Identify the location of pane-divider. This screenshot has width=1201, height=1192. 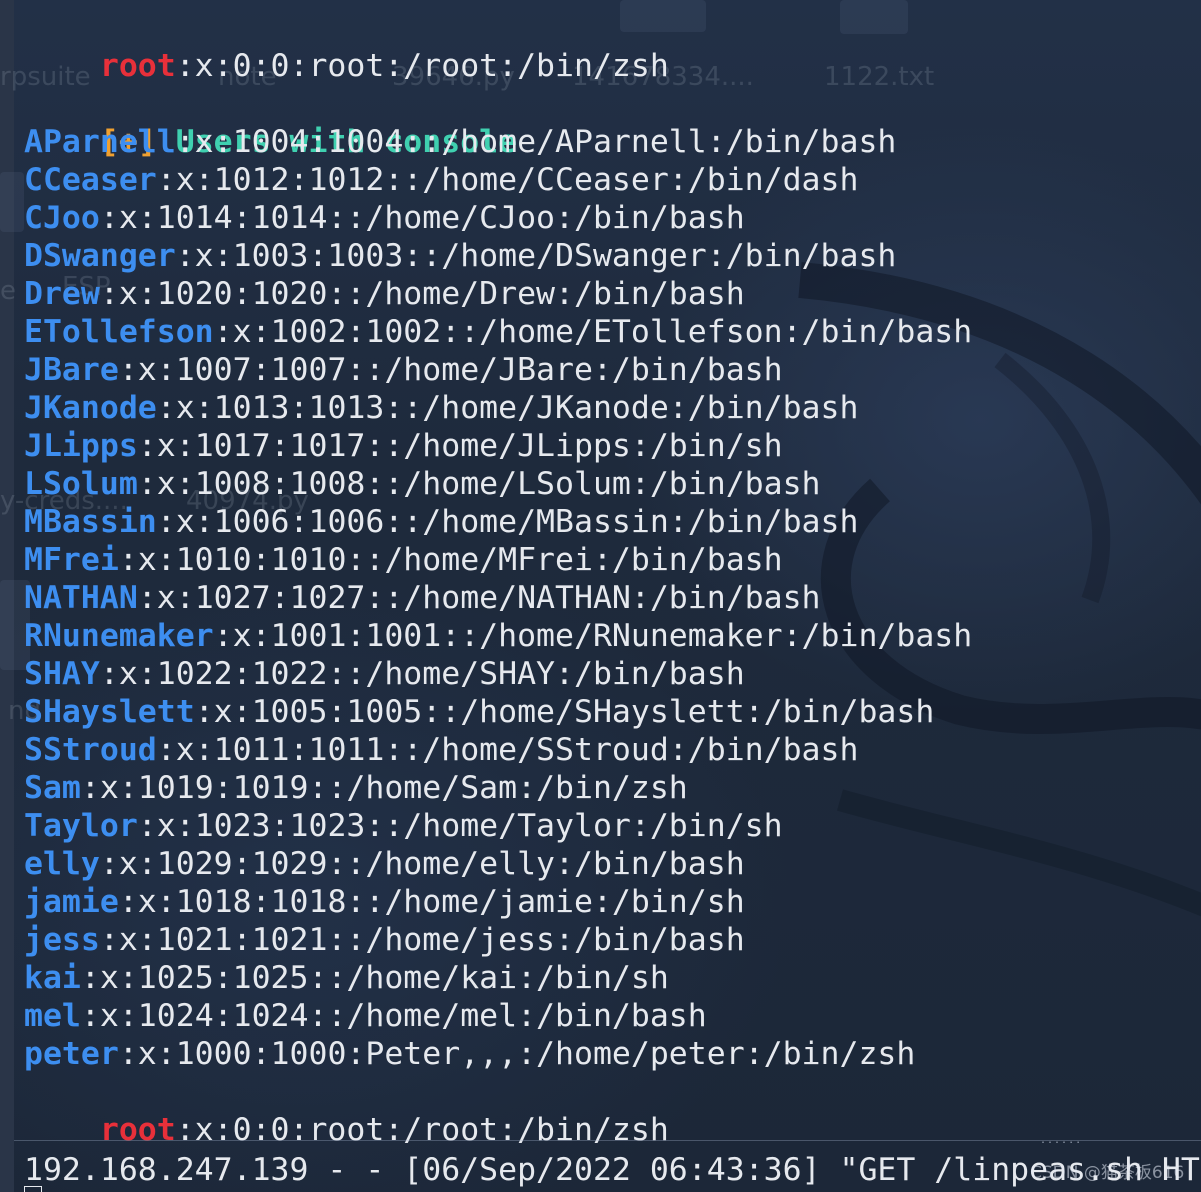
(607, 1140).